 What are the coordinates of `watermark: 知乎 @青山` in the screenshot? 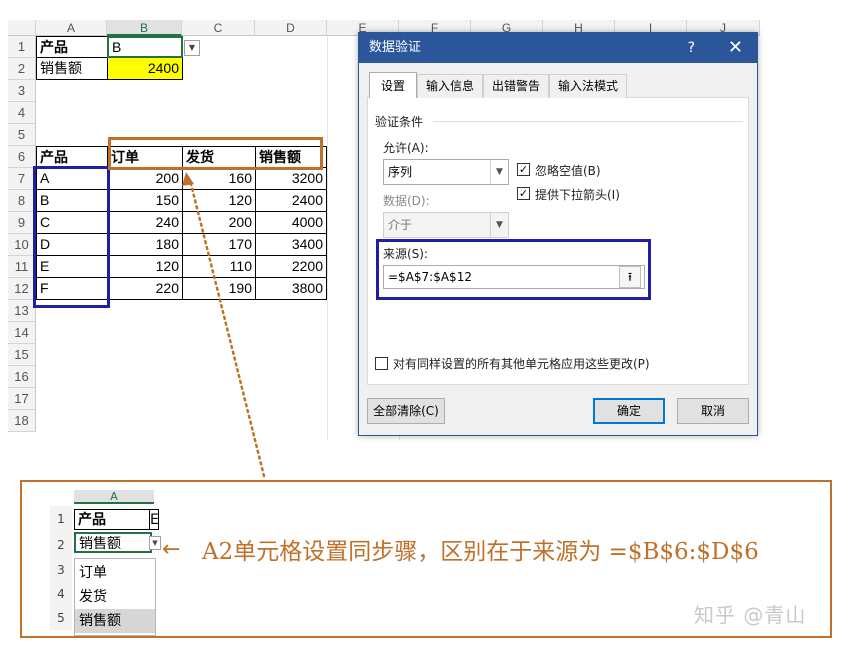 It's located at (750, 615).